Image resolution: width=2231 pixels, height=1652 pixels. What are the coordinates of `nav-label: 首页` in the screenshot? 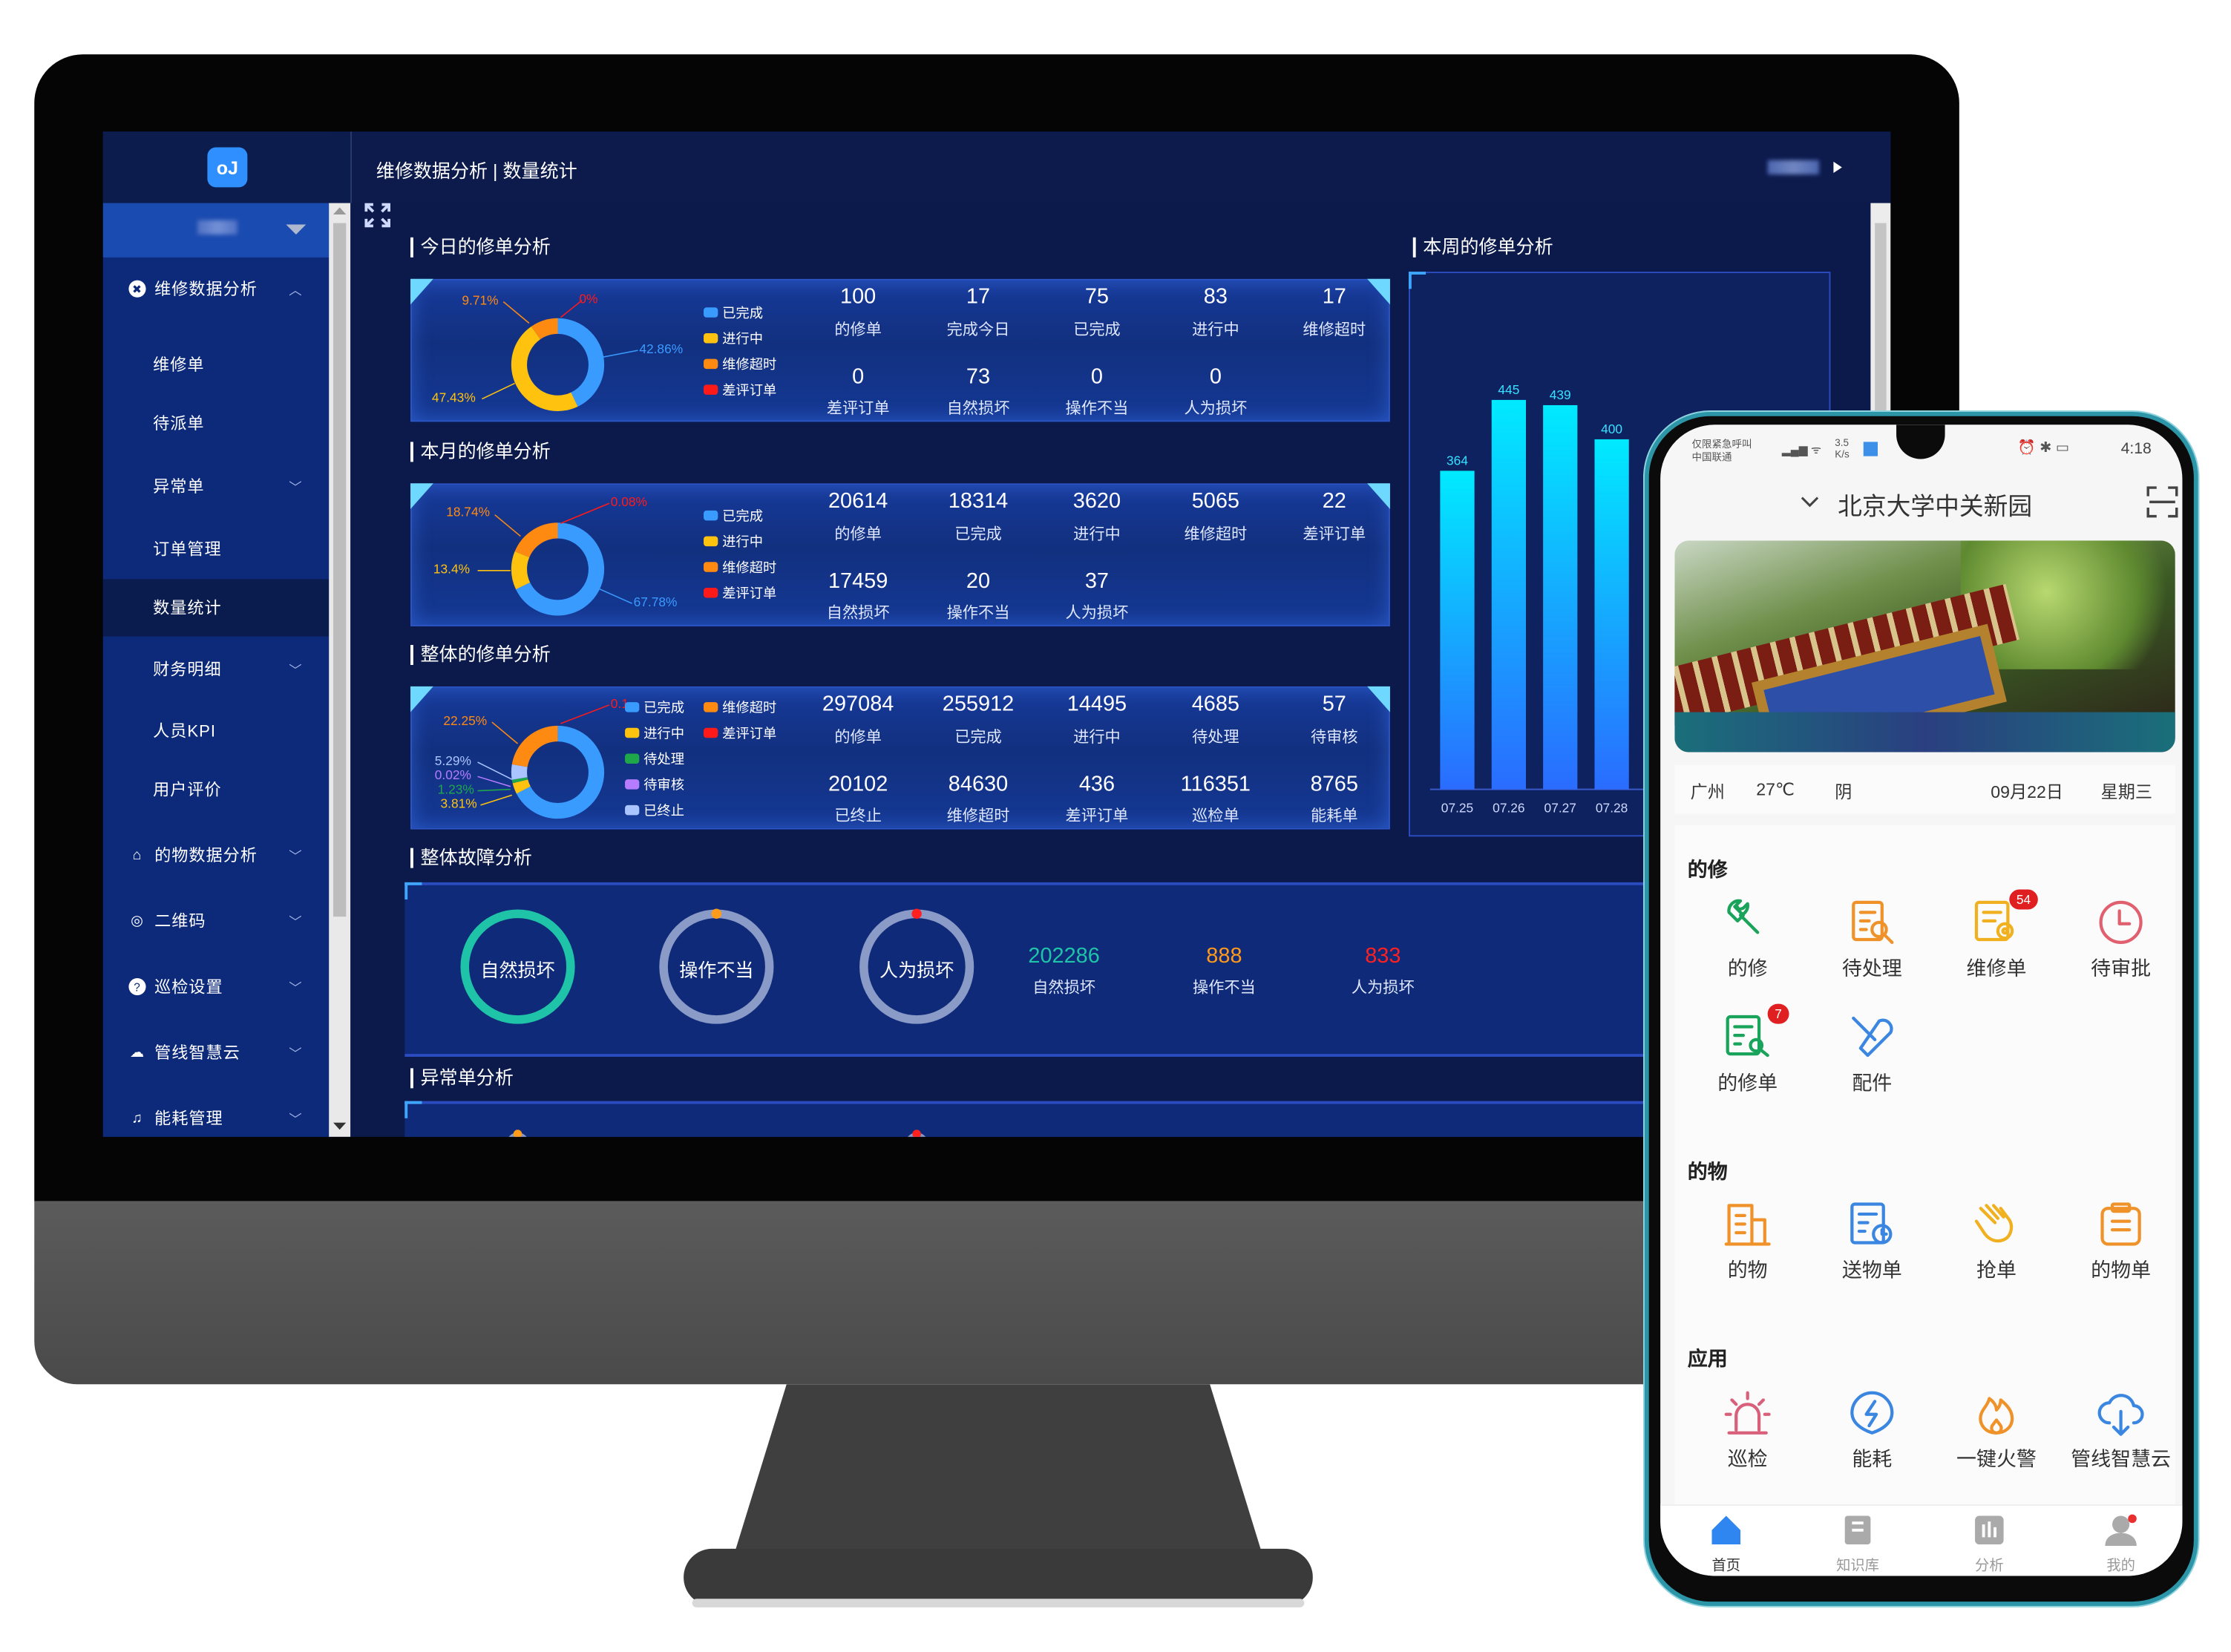 It's located at (1726, 1566).